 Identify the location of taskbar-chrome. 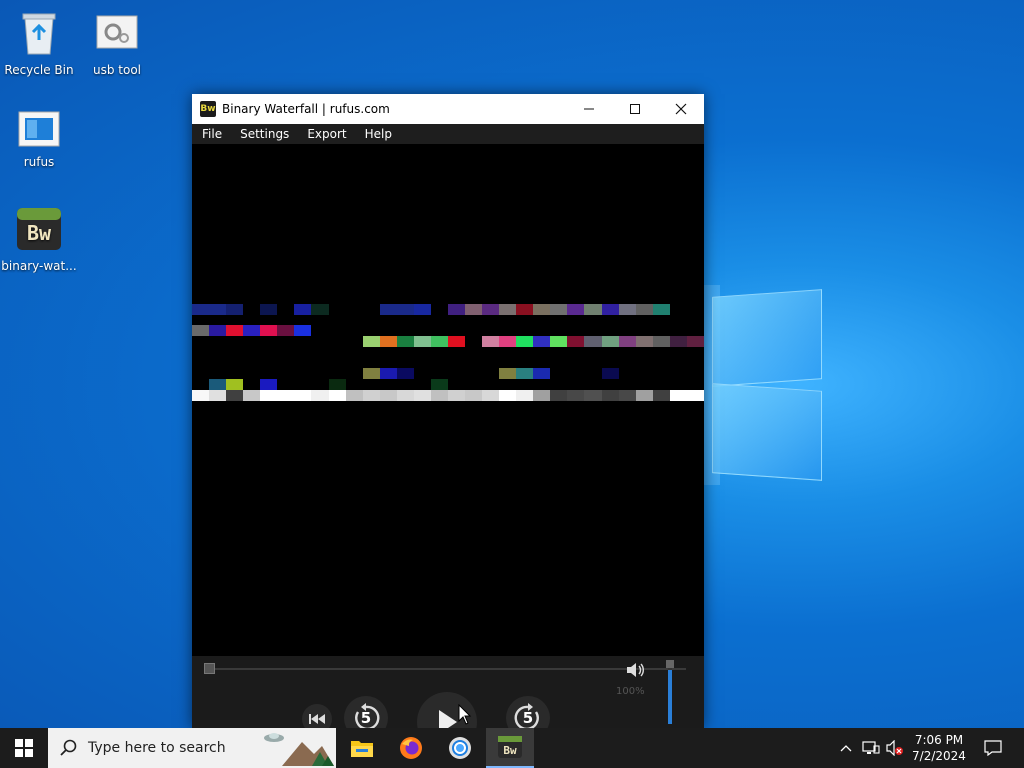
(460, 748).